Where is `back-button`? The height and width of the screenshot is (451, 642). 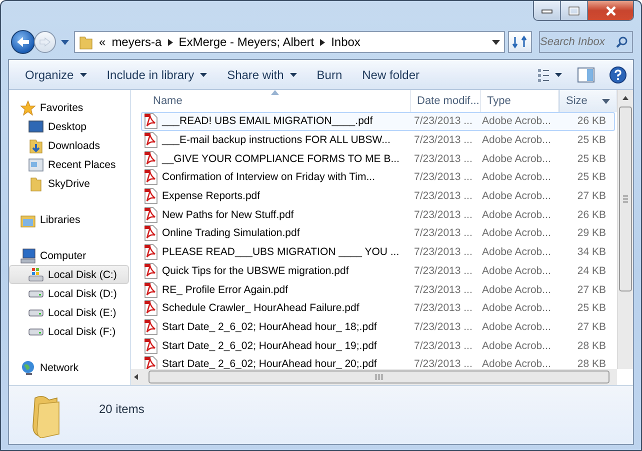 back-button is located at coordinates (23, 42).